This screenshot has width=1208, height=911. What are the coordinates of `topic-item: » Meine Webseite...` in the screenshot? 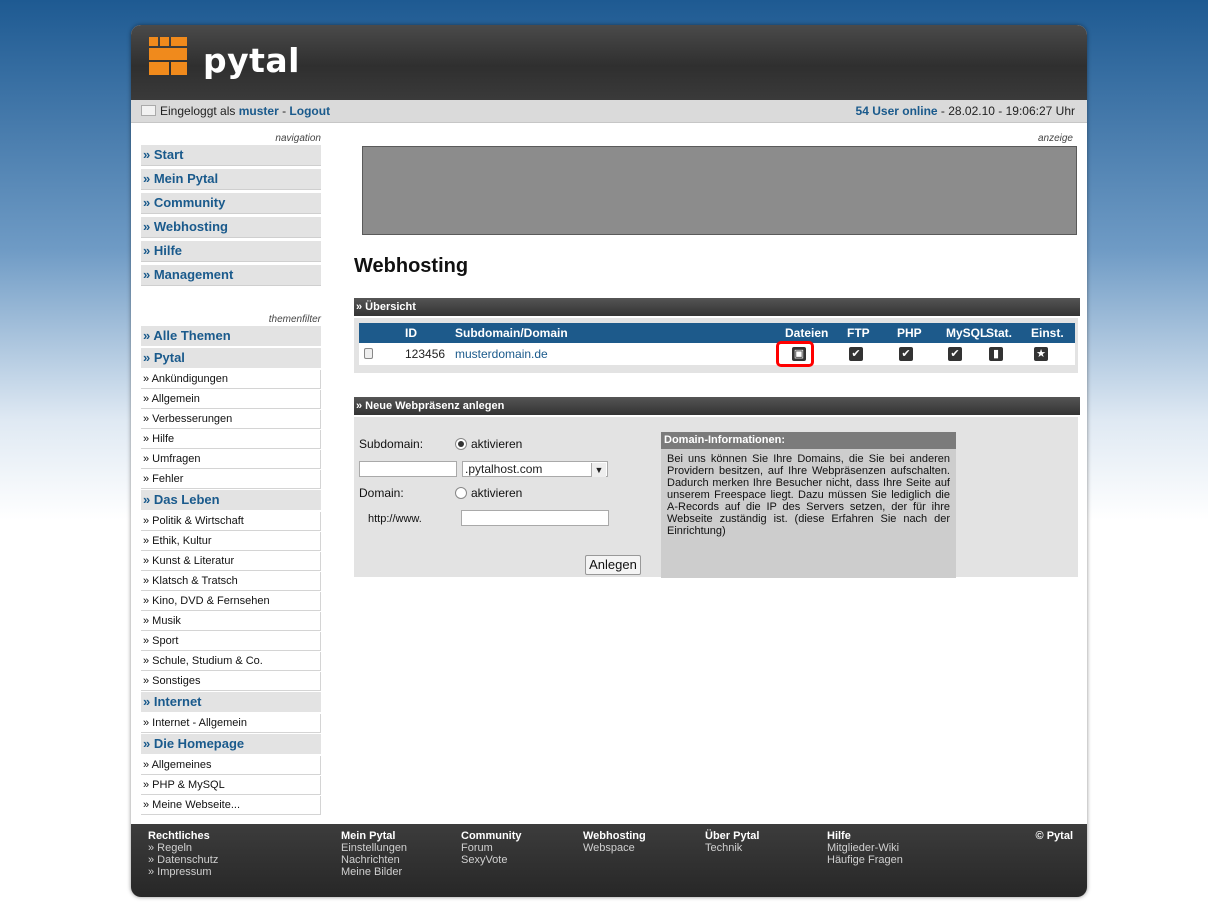 It's located at (231, 805).